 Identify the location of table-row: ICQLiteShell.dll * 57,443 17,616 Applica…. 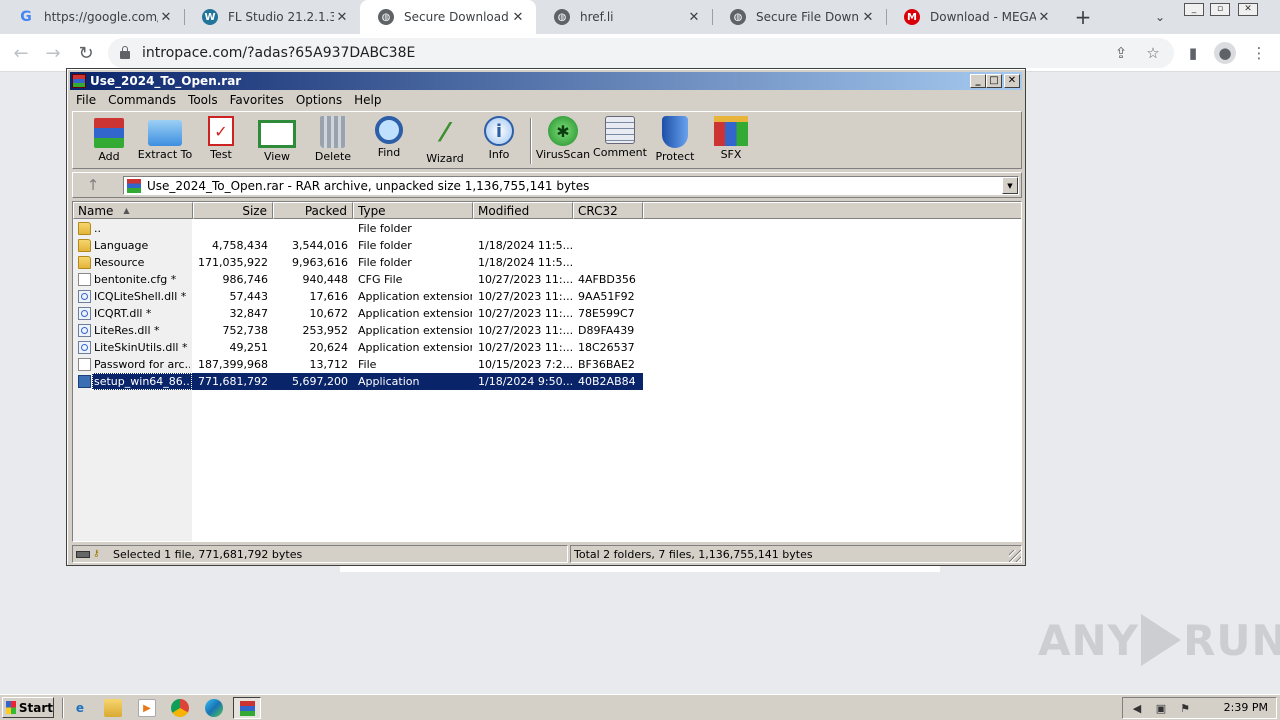
(547, 296).